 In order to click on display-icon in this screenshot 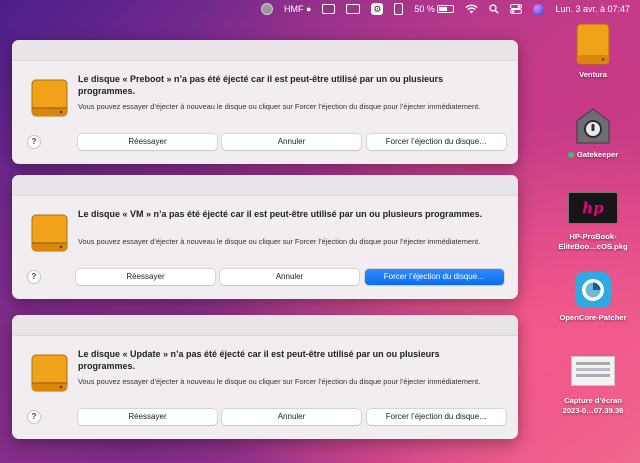, I will do `click(353, 9)`.